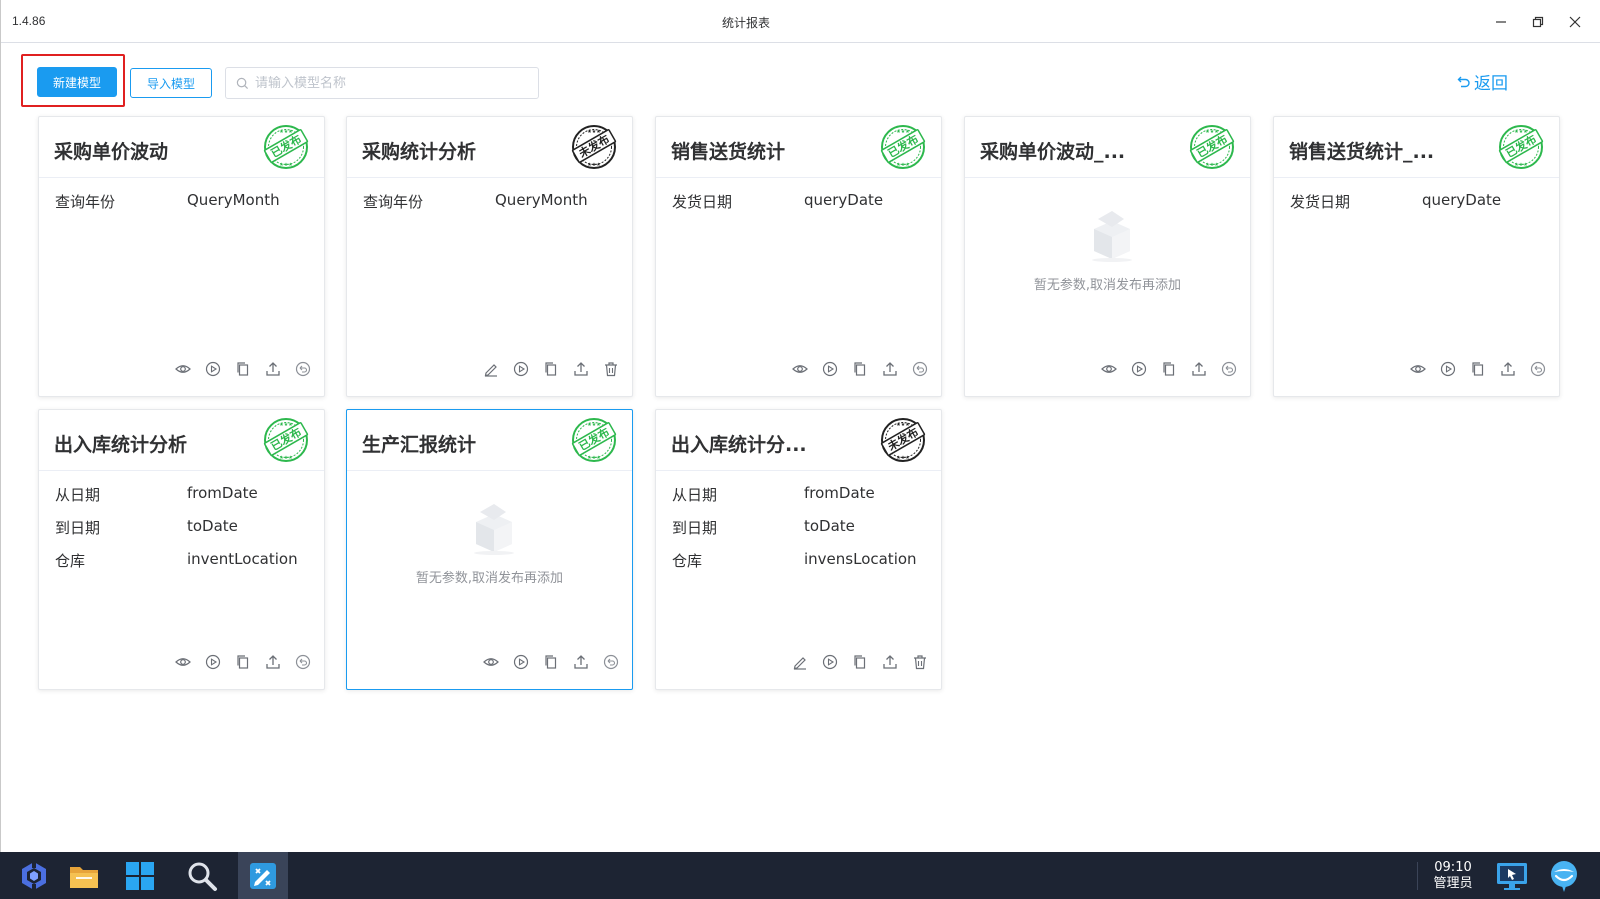 The image size is (1600, 899). Describe the element at coordinates (1538, 22) in the screenshot. I see `restore-button` at that location.